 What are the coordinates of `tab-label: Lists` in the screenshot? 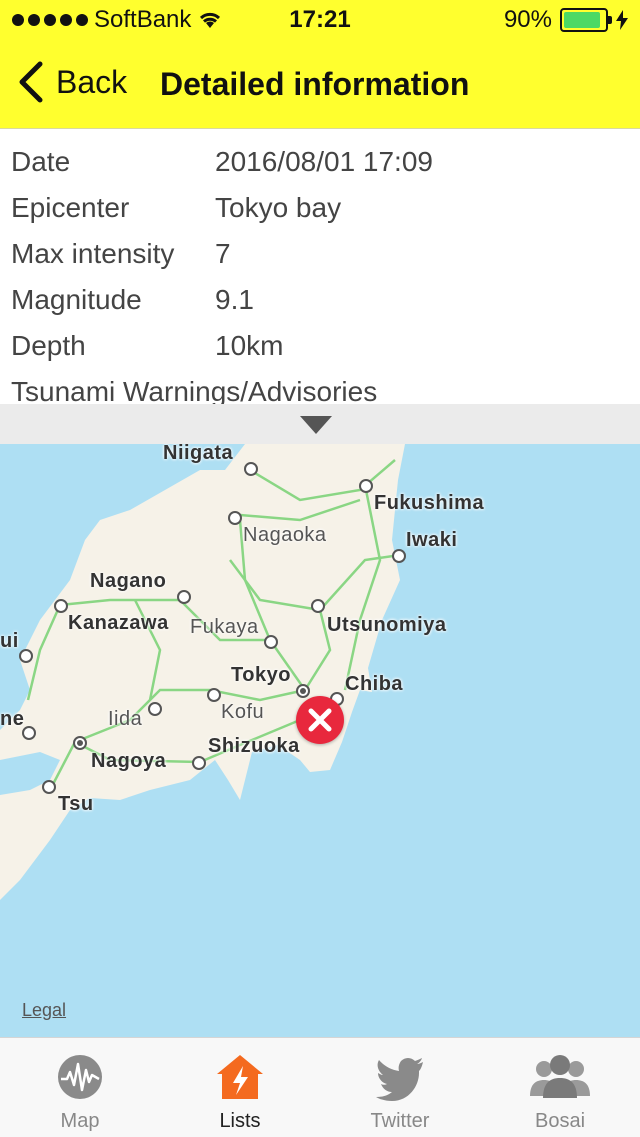 It's located at (240, 1121).